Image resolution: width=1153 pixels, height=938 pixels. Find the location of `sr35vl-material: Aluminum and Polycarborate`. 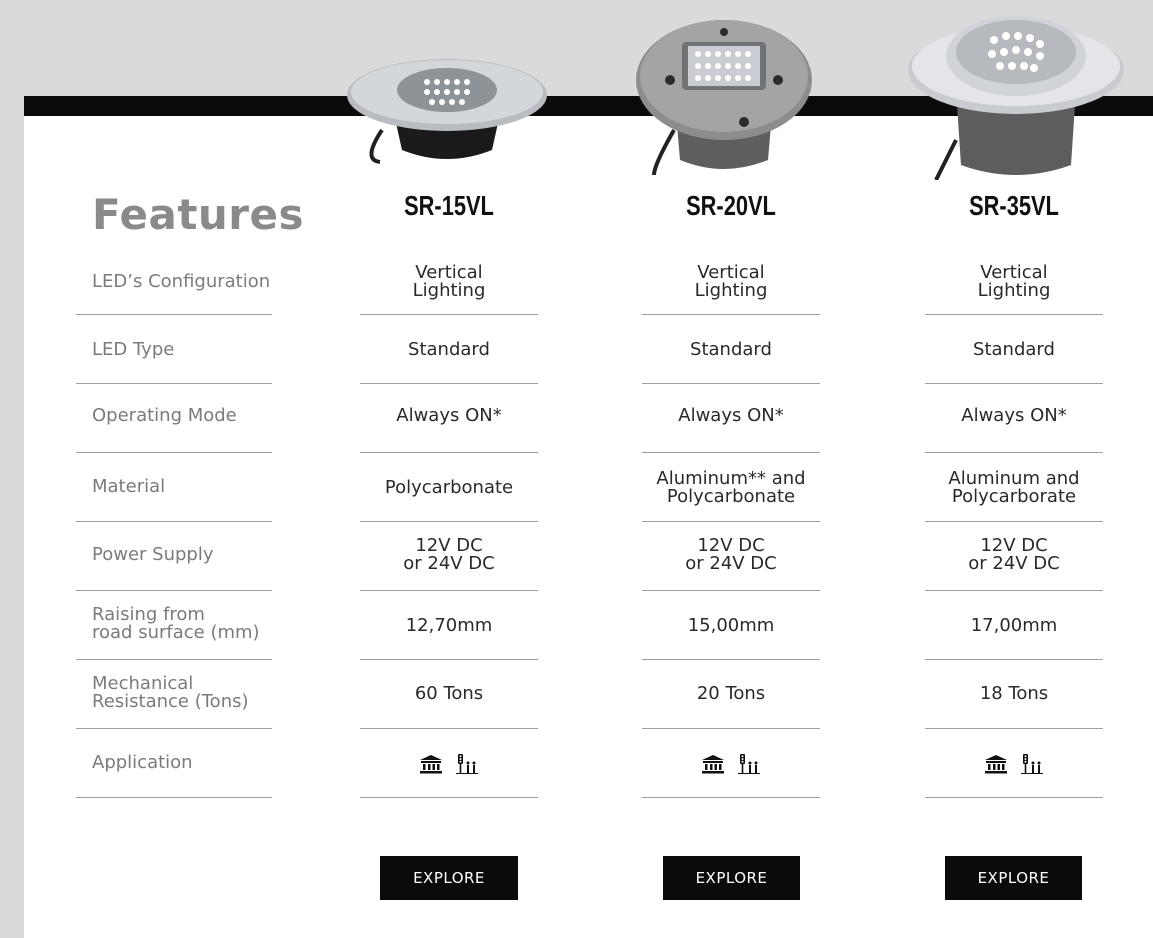

sr35vl-material: Aluminum and Polycarborate is located at coordinates (1014, 487).